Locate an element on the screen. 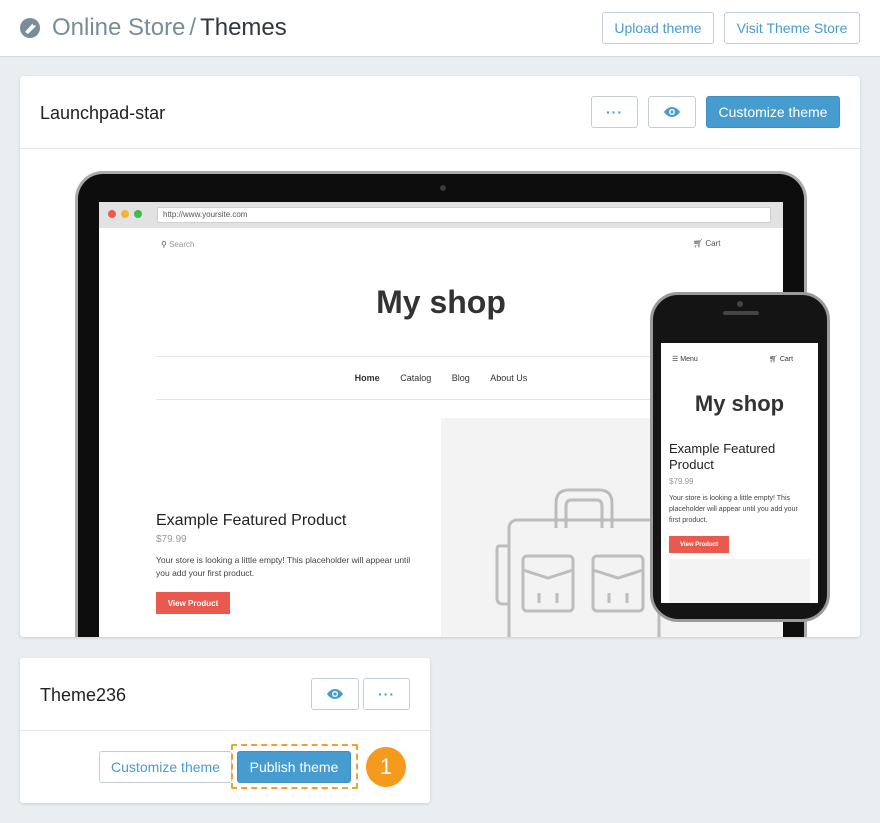  breadcrumb: Online Store / Themes is located at coordinates (169, 28).